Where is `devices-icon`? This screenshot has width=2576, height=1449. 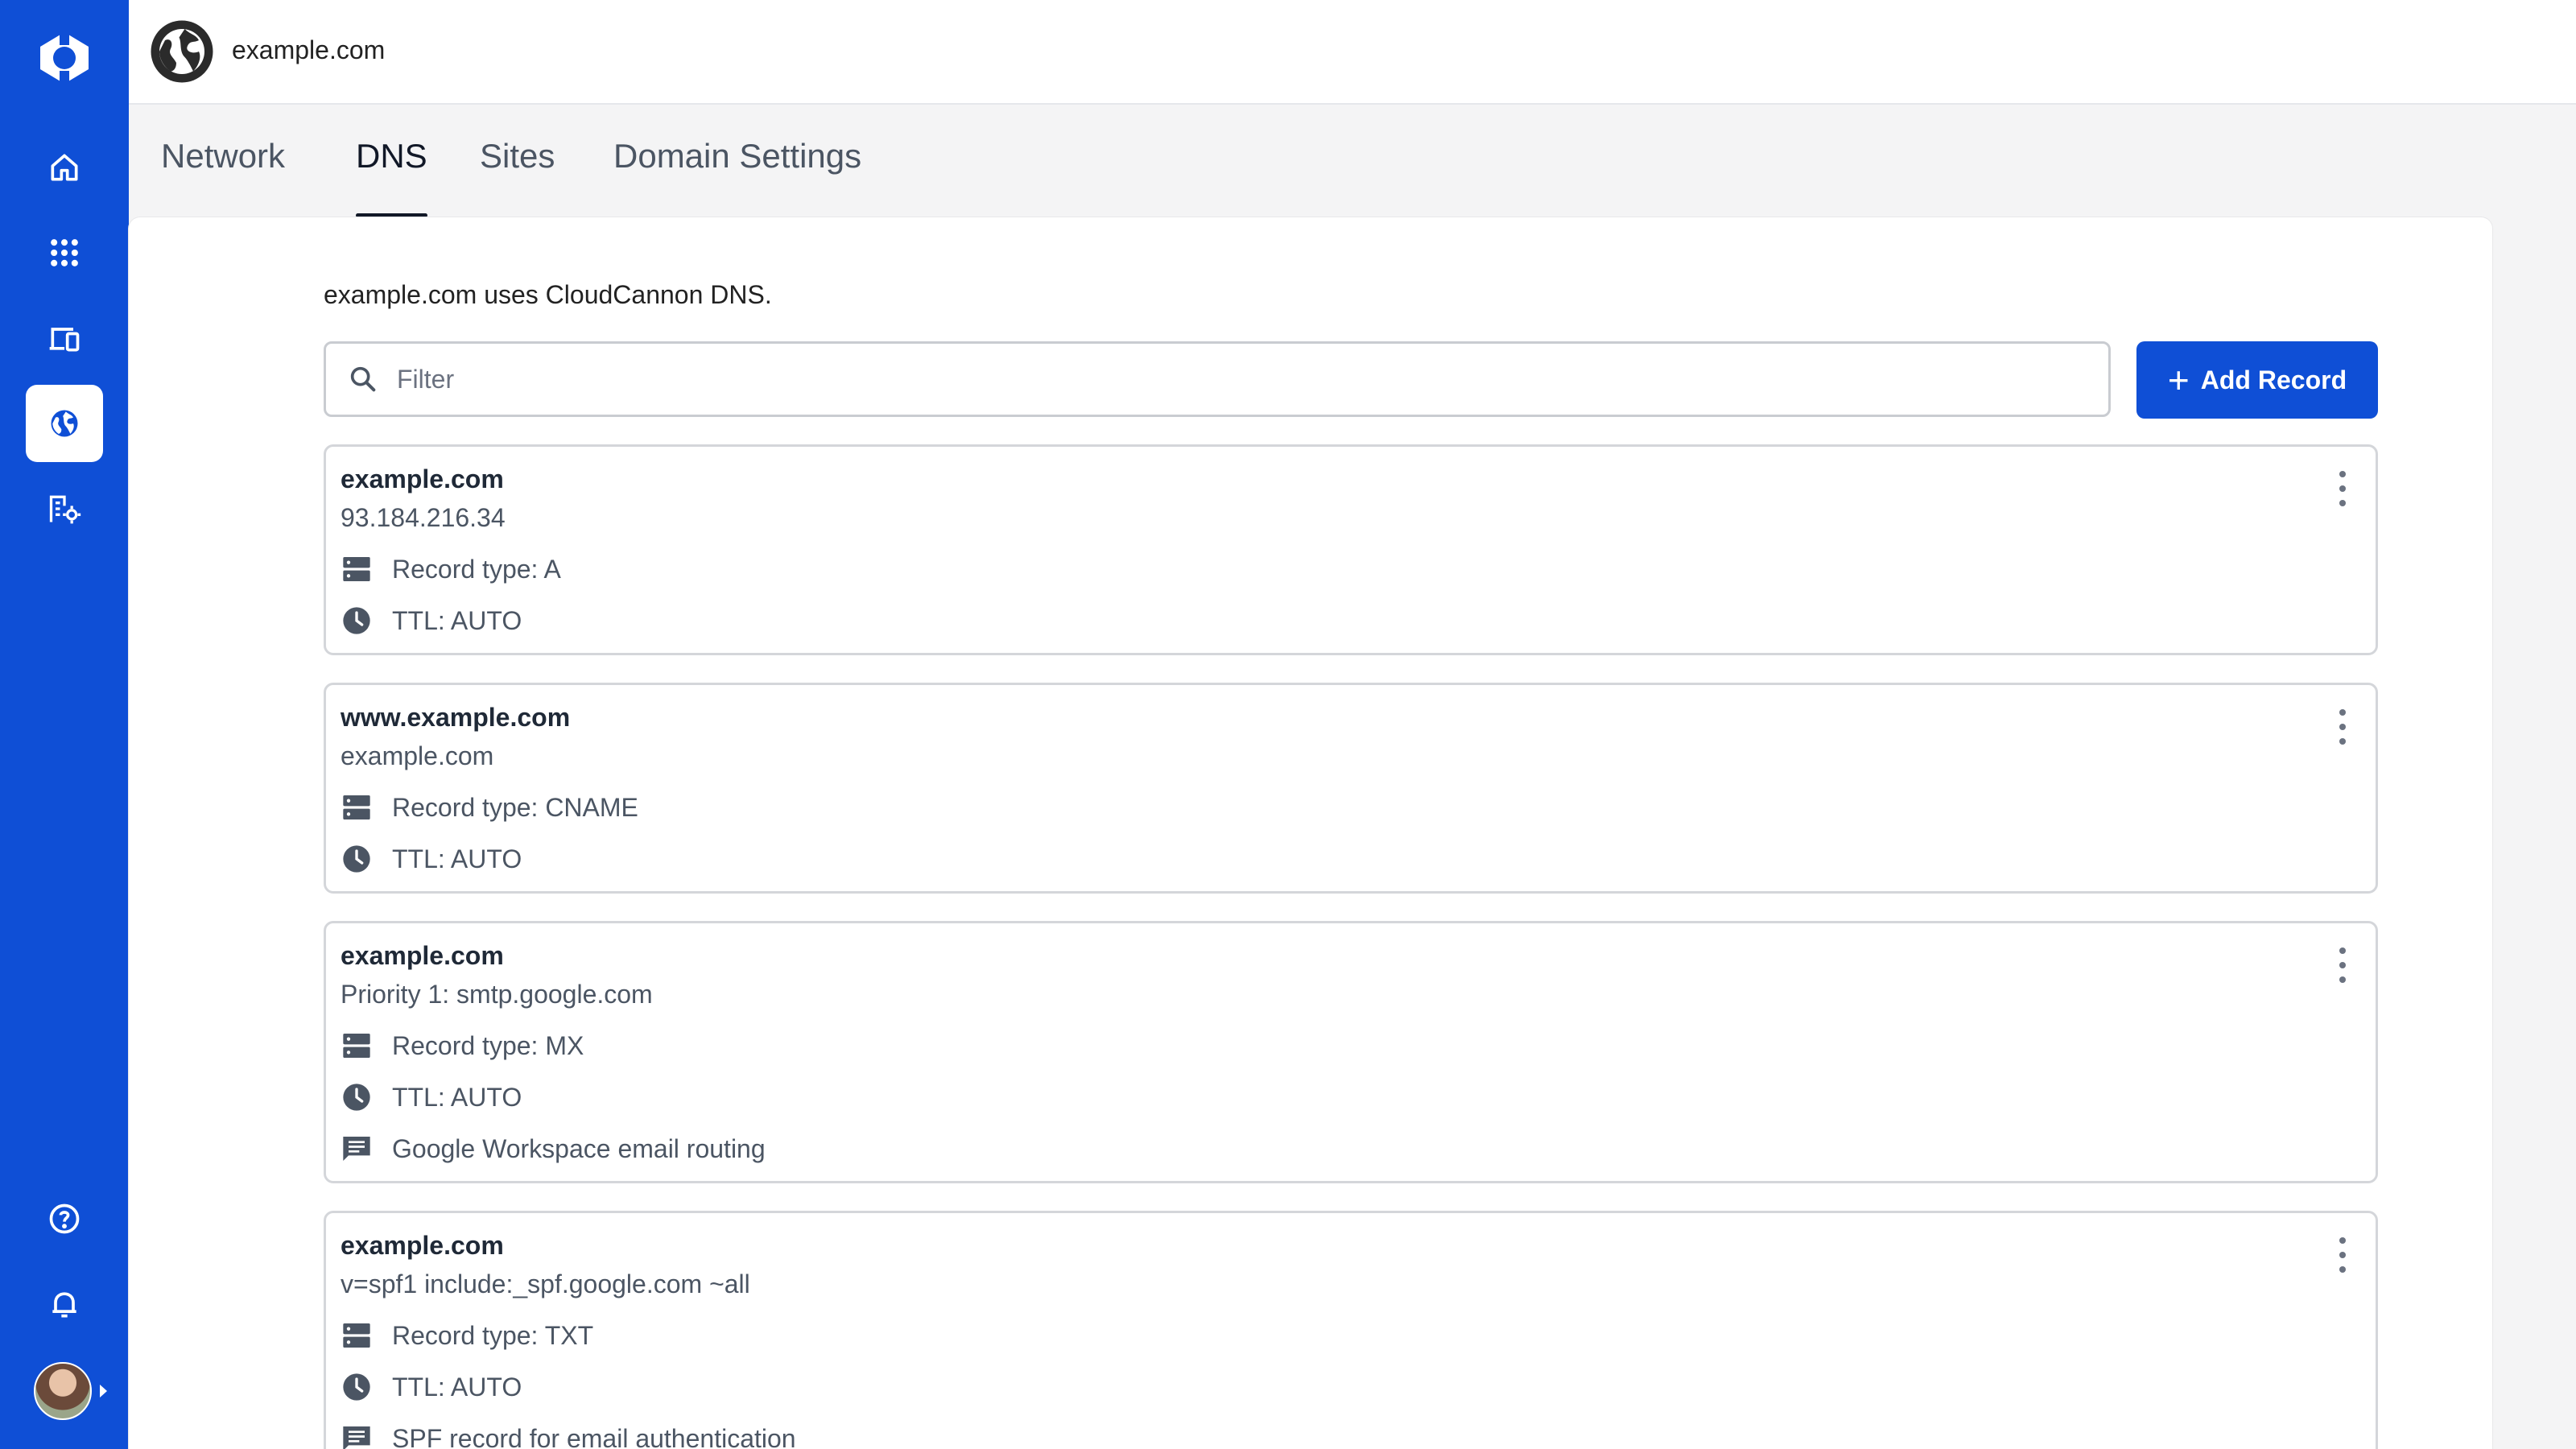 devices-icon is located at coordinates (64, 338).